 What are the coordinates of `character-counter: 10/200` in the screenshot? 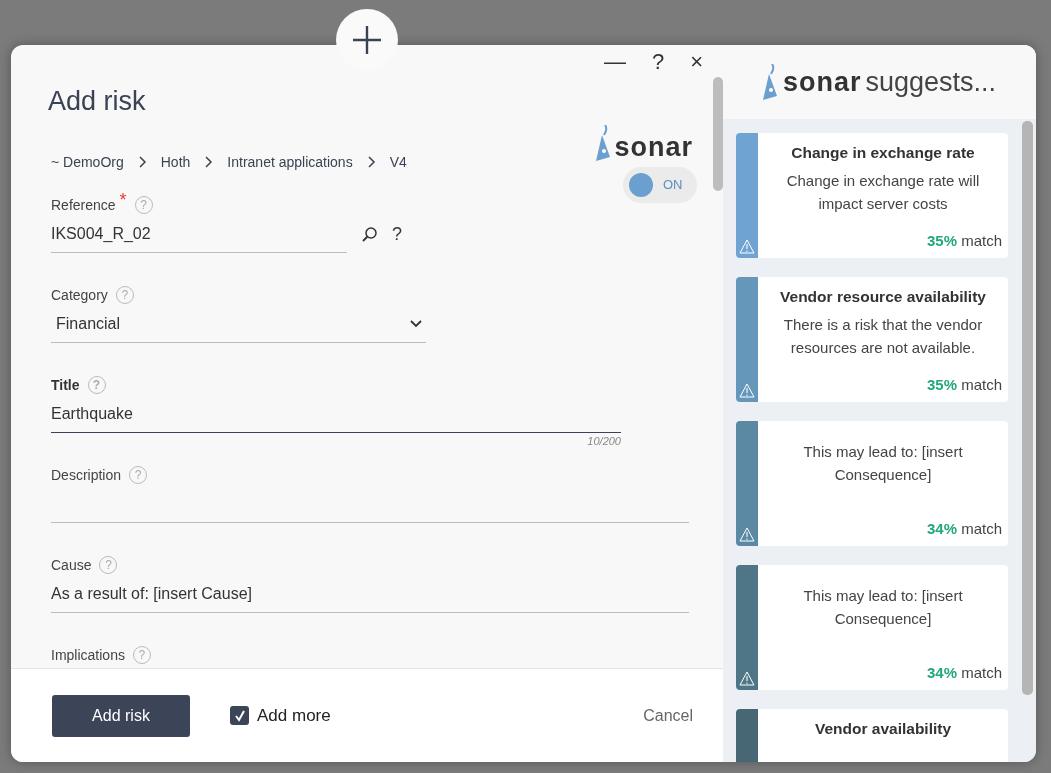 It's located at (603, 441).